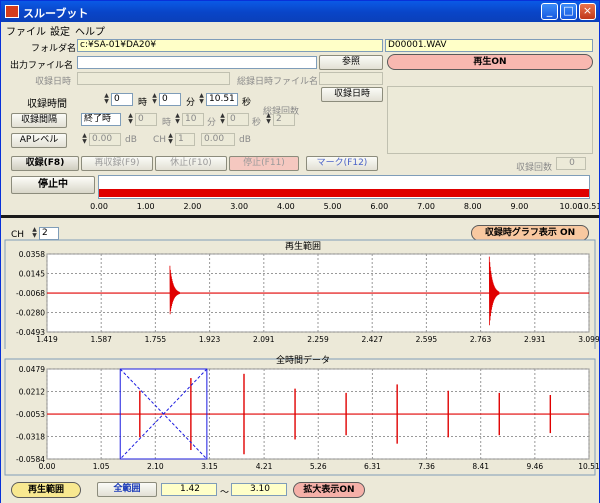 This screenshot has height=503, width=600. What do you see at coordinates (53, 82) in the screenshot?
I see `recorded-datetime-label: 収録日時` at bounding box center [53, 82].